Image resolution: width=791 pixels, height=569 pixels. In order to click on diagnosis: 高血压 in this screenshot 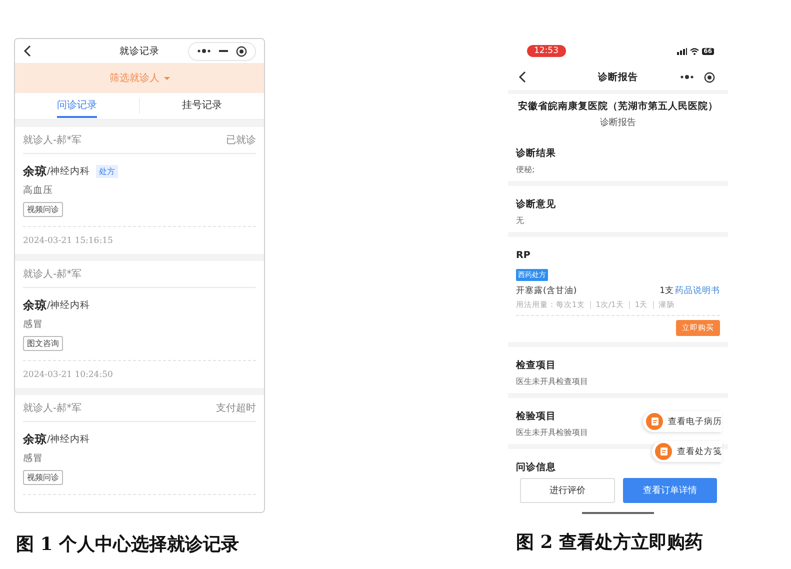, I will do `click(38, 190)`.